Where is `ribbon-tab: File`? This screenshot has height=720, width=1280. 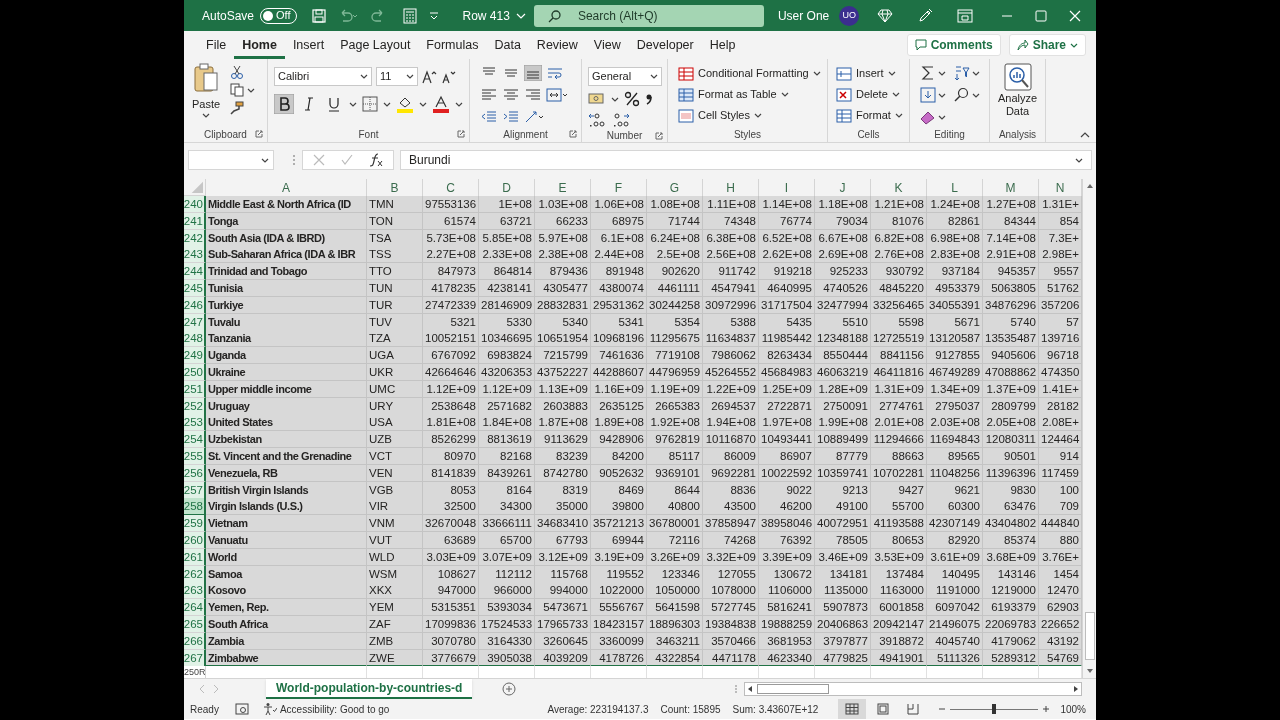 ribbon-tab: File is located at coordinates (216, 45).